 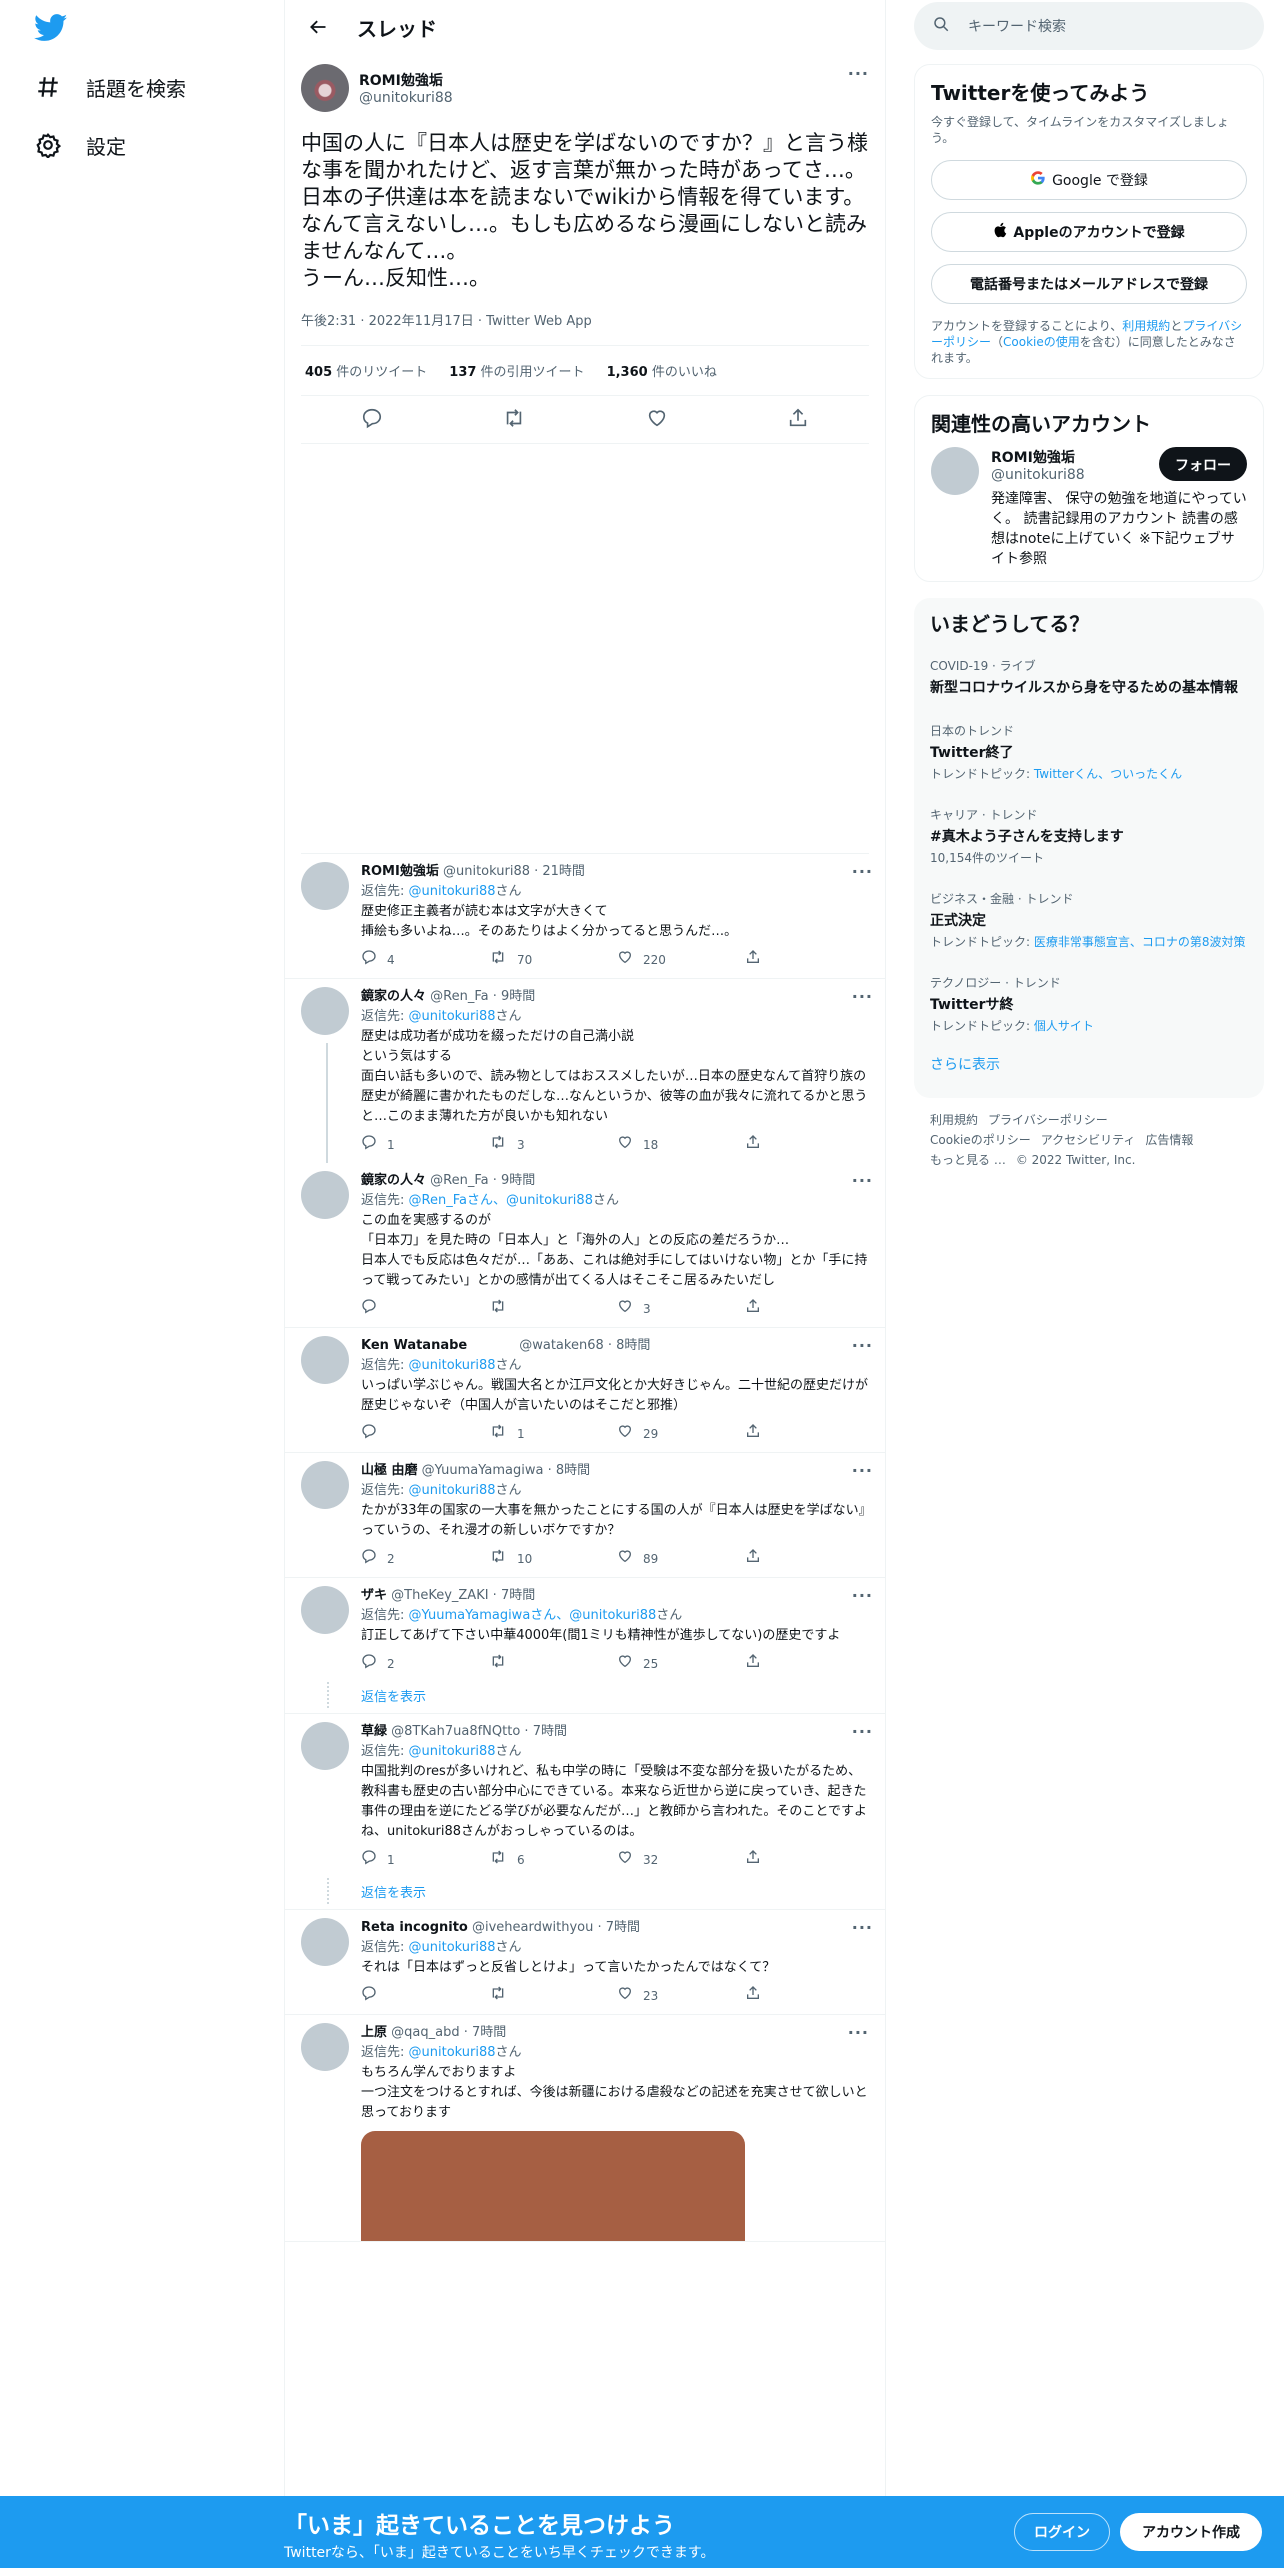 I want to click on retweet-button: 10, so click(x=553, y=1559).